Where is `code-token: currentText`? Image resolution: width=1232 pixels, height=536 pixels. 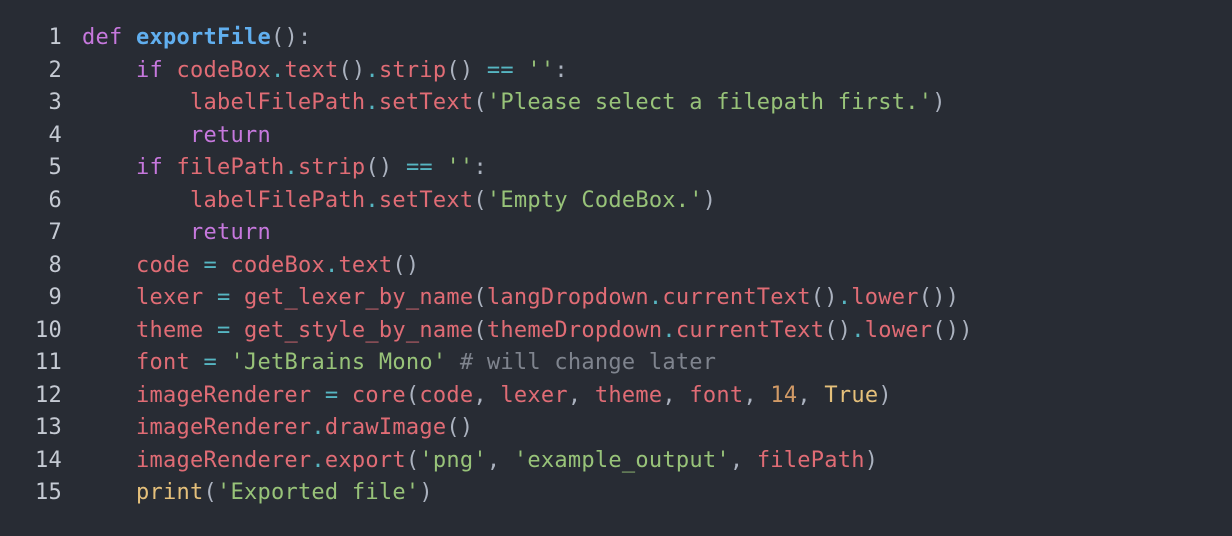
code-token: currentText is located at coordinates (750, 330).